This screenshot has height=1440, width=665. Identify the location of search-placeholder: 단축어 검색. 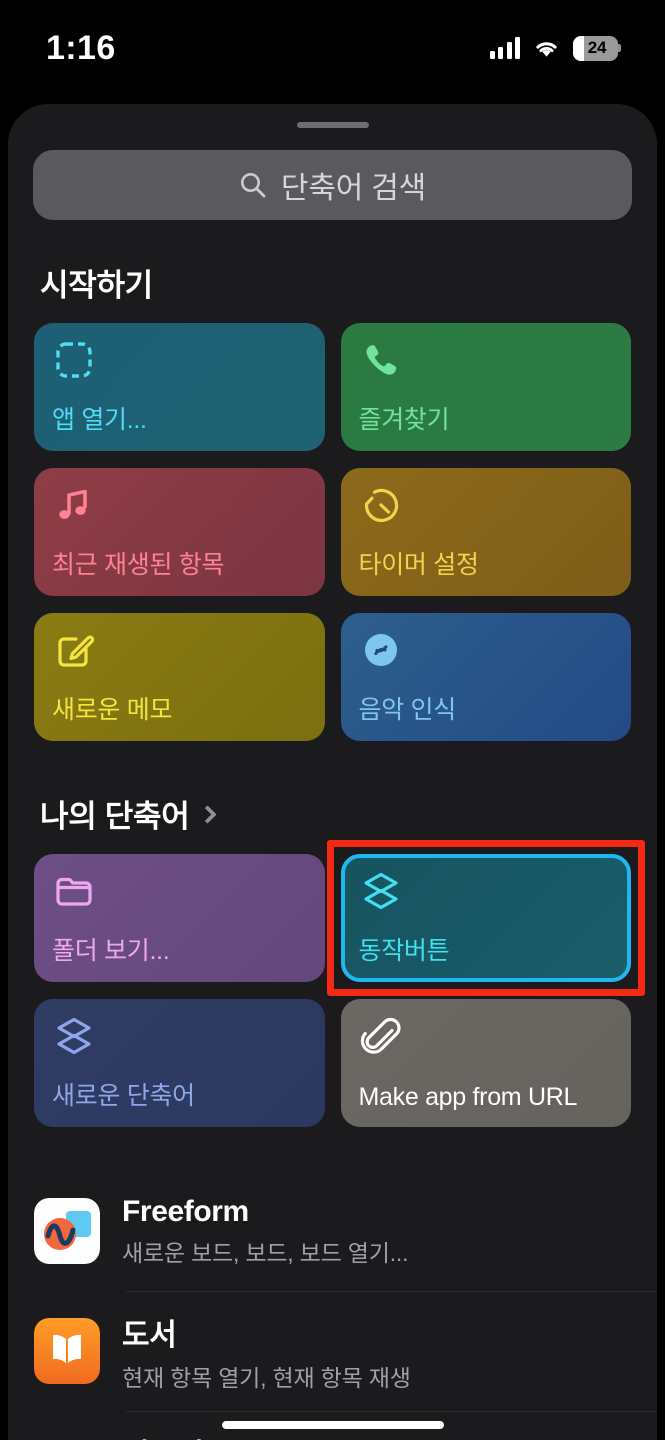
(353, 188).